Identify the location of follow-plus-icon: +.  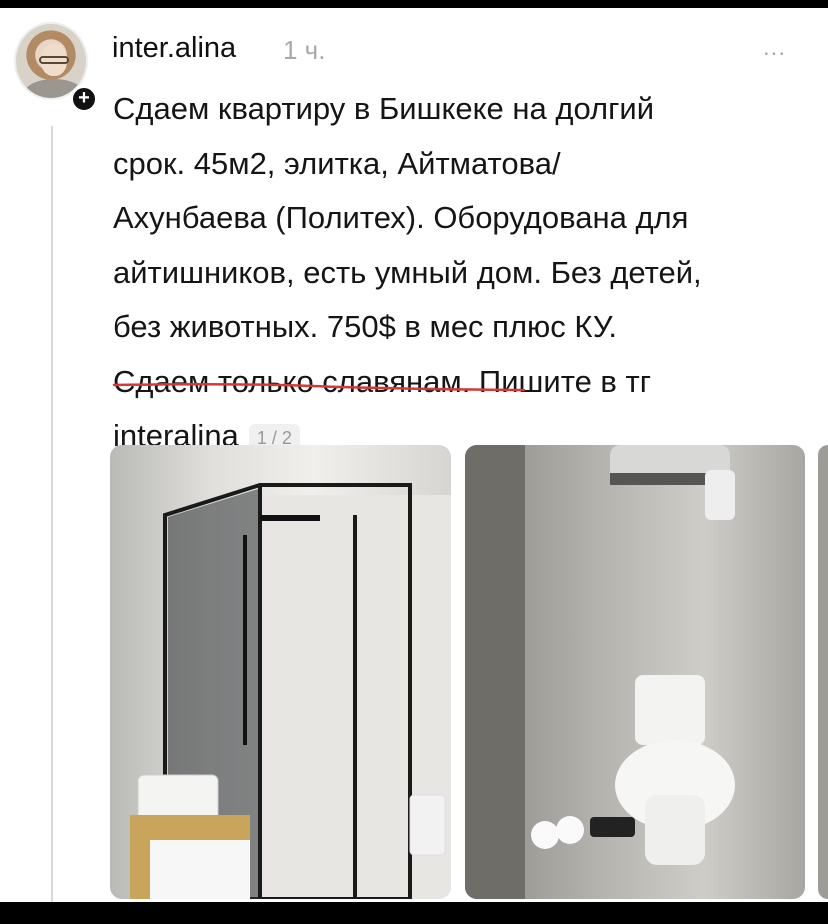
(84, 99).